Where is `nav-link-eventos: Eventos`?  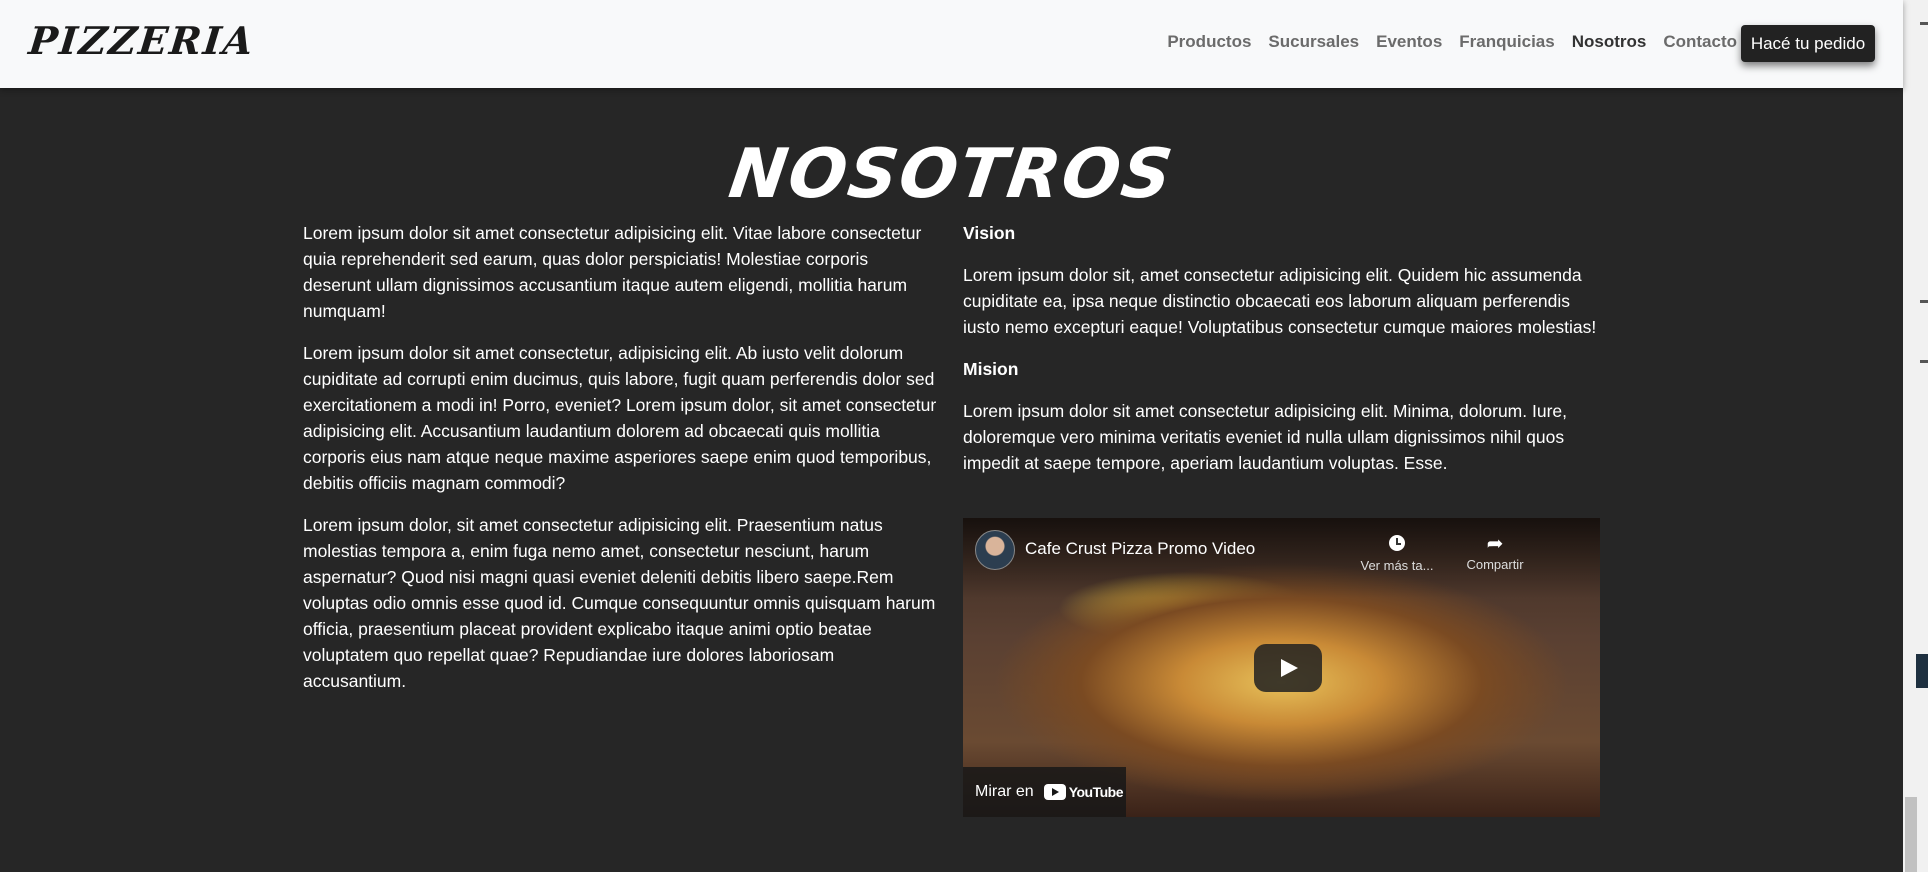 nav-link-eventos: Eventos is located at coordinates (1409, 42).